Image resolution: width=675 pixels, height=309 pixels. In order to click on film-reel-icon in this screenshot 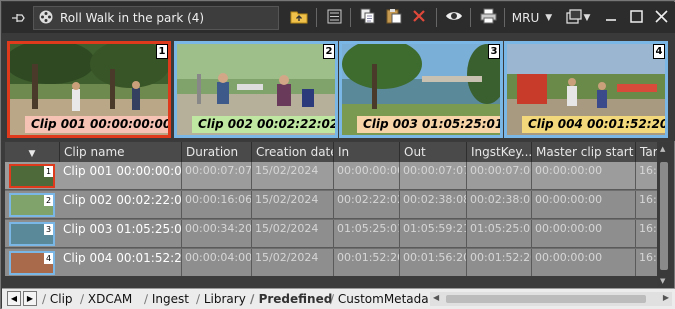, I will do `click(46, 18)`.